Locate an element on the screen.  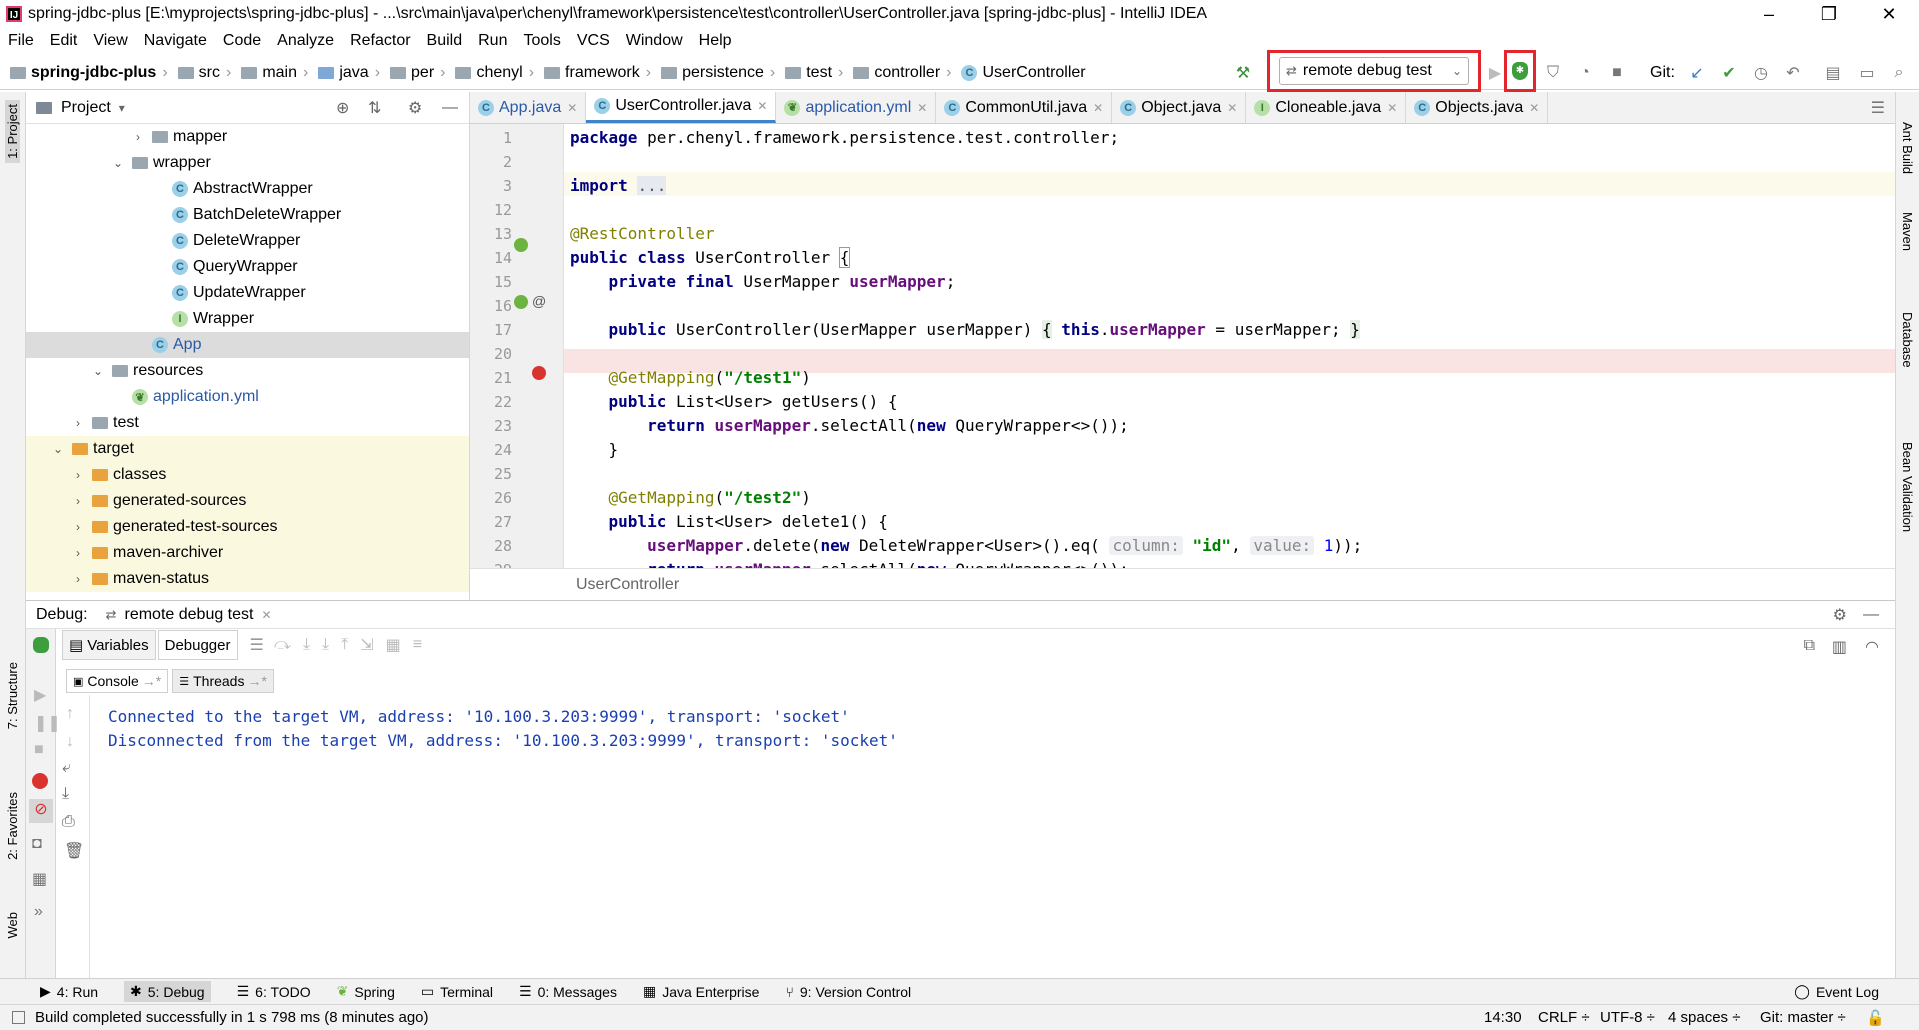
menu-code: Code is located at coordinates (242, 41).